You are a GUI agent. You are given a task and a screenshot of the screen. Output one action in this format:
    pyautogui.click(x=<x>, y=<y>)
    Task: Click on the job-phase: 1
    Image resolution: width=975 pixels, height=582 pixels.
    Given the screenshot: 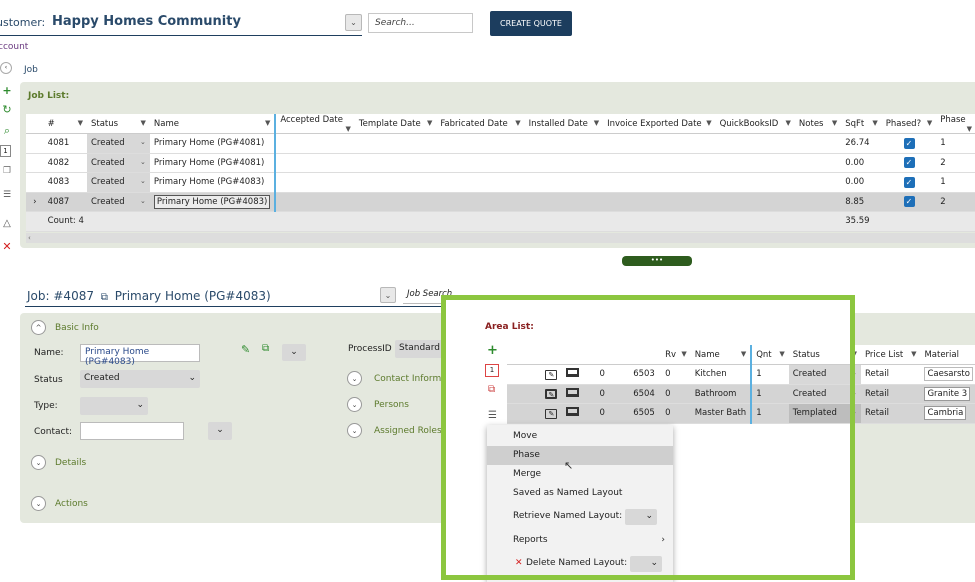 What is the action you would take?
    pyautogui.click(x=955, y=143)
    